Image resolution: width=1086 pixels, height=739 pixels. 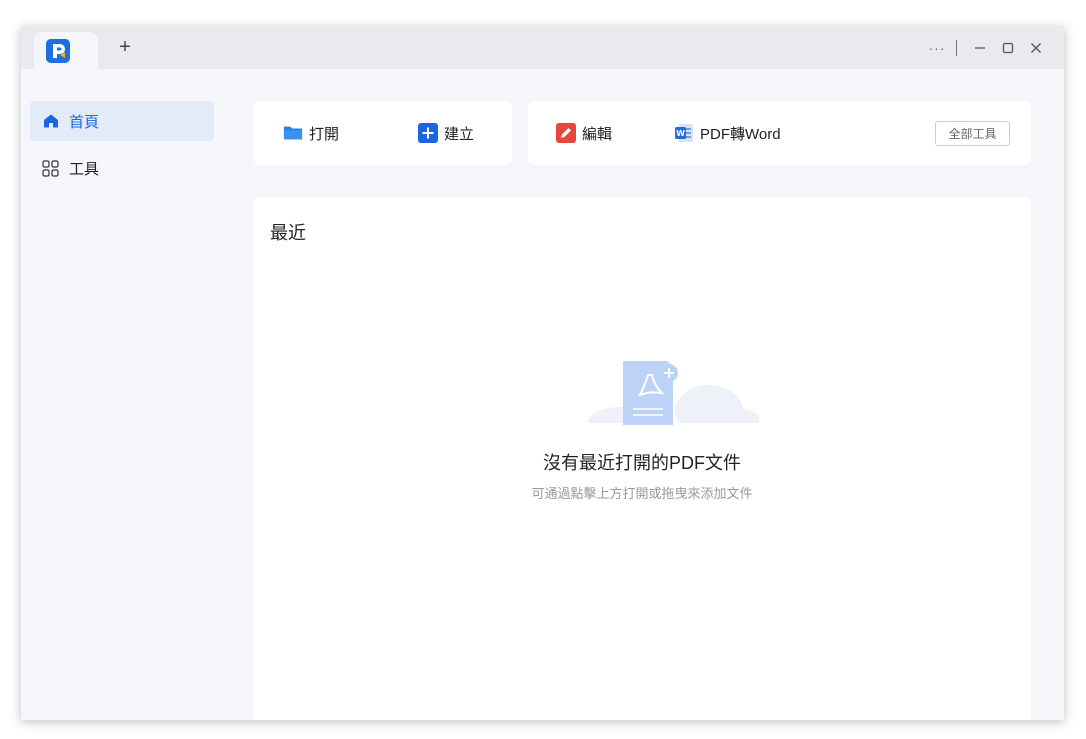 What do you see at coordinates (542, 47) in the screenshot?
I see `title-bar: + ···` at bounding box center [542, 47].